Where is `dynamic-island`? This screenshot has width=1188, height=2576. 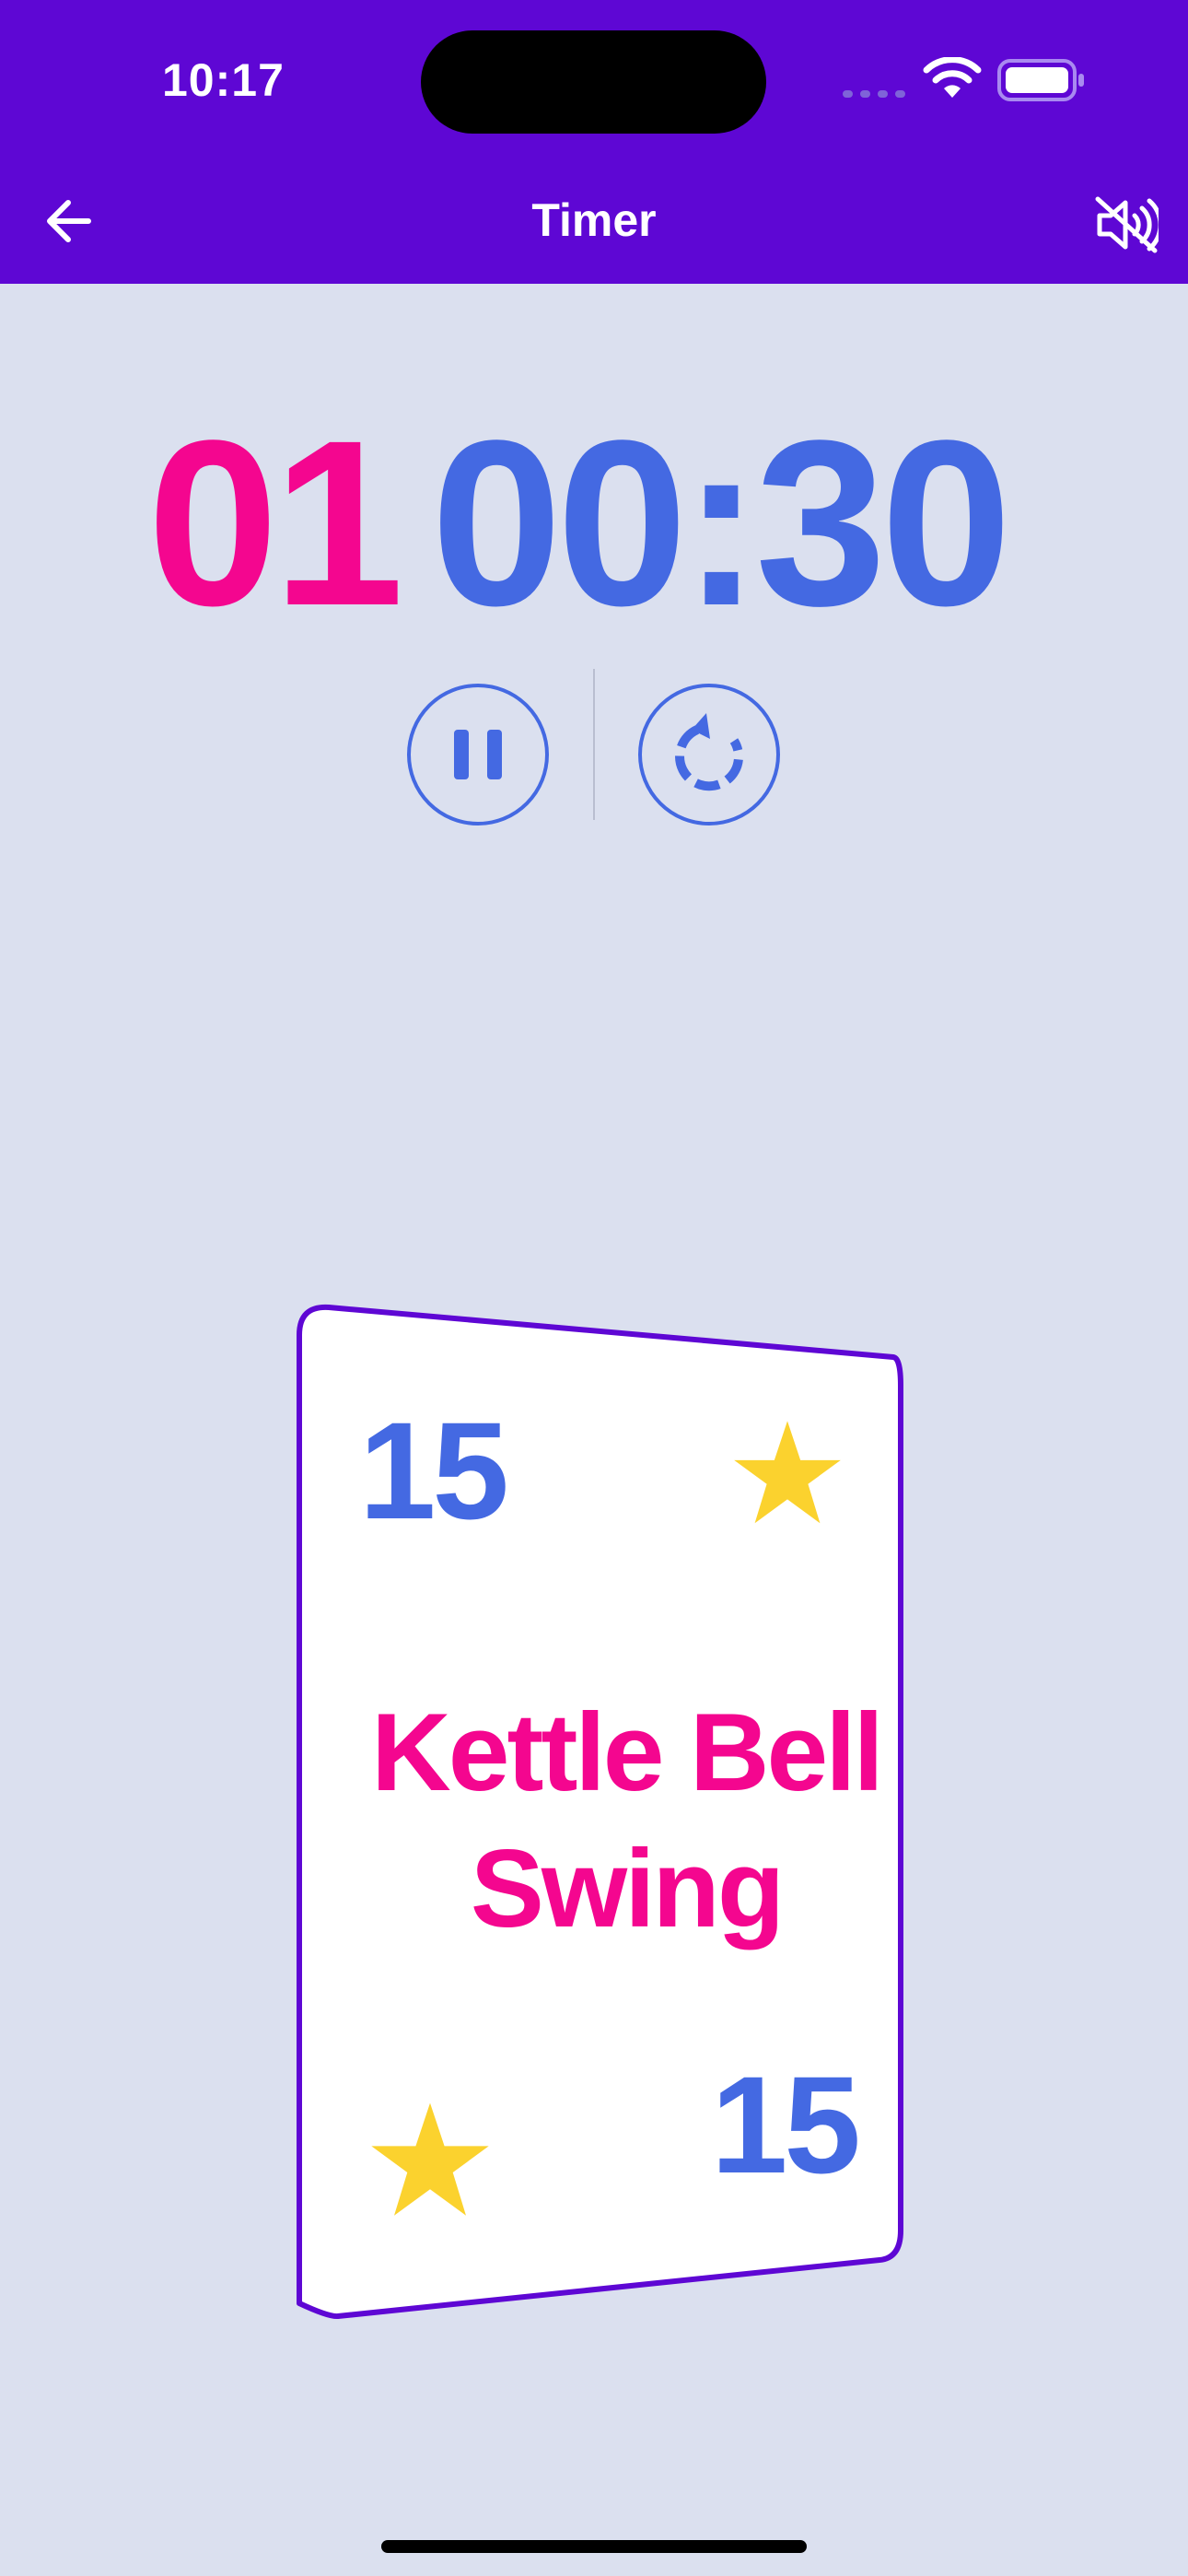
dynamic-island is located at coordinates (593, 82).